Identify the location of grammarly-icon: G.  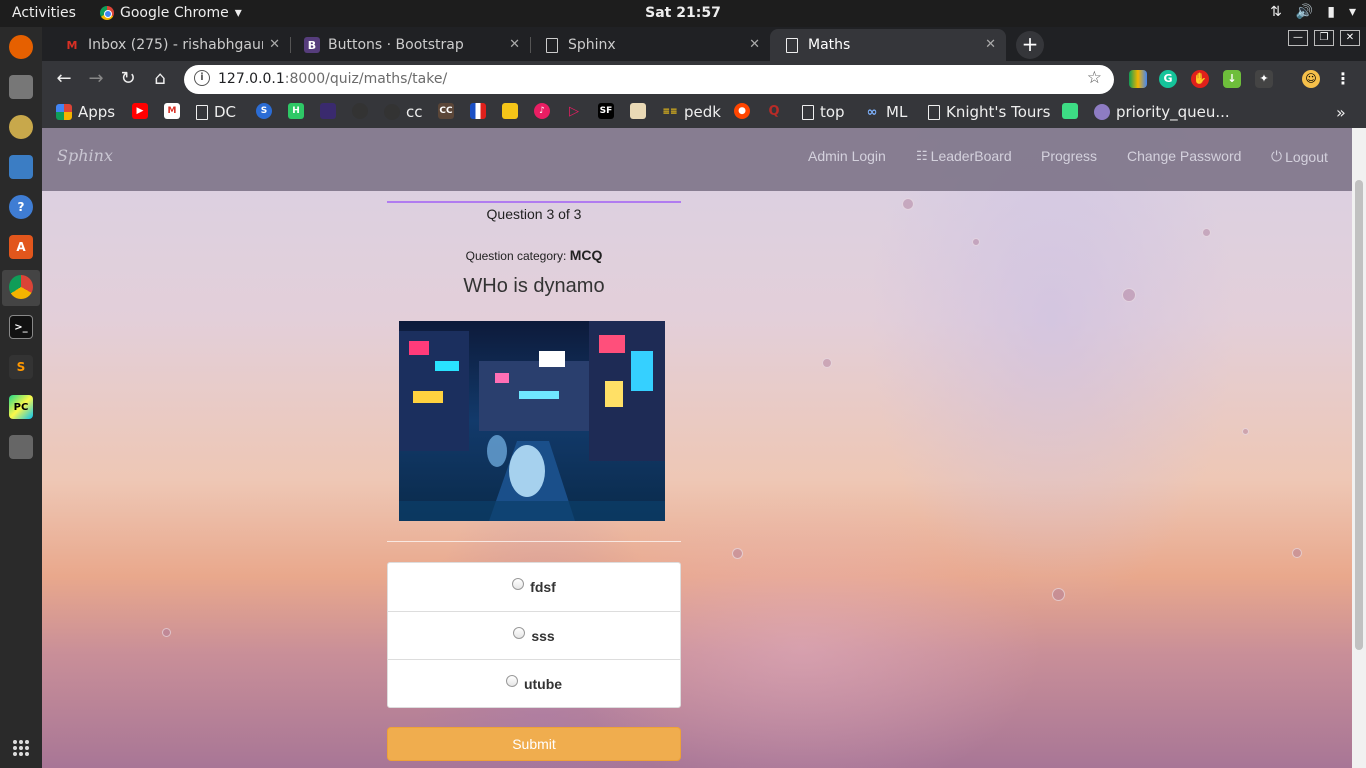
(1168, 79).